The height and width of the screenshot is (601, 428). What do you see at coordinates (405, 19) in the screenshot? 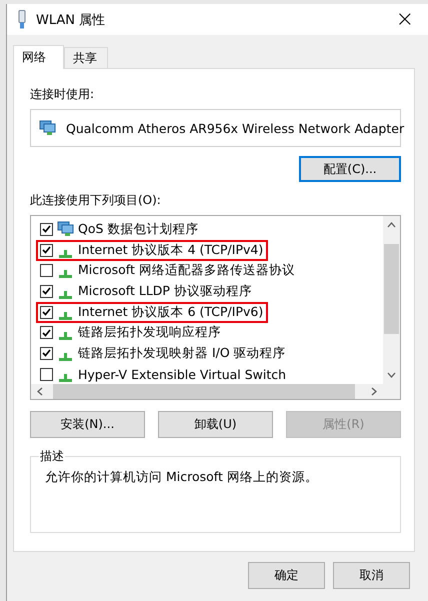
I see `close-button: ×` at bounding box center [405, 19].